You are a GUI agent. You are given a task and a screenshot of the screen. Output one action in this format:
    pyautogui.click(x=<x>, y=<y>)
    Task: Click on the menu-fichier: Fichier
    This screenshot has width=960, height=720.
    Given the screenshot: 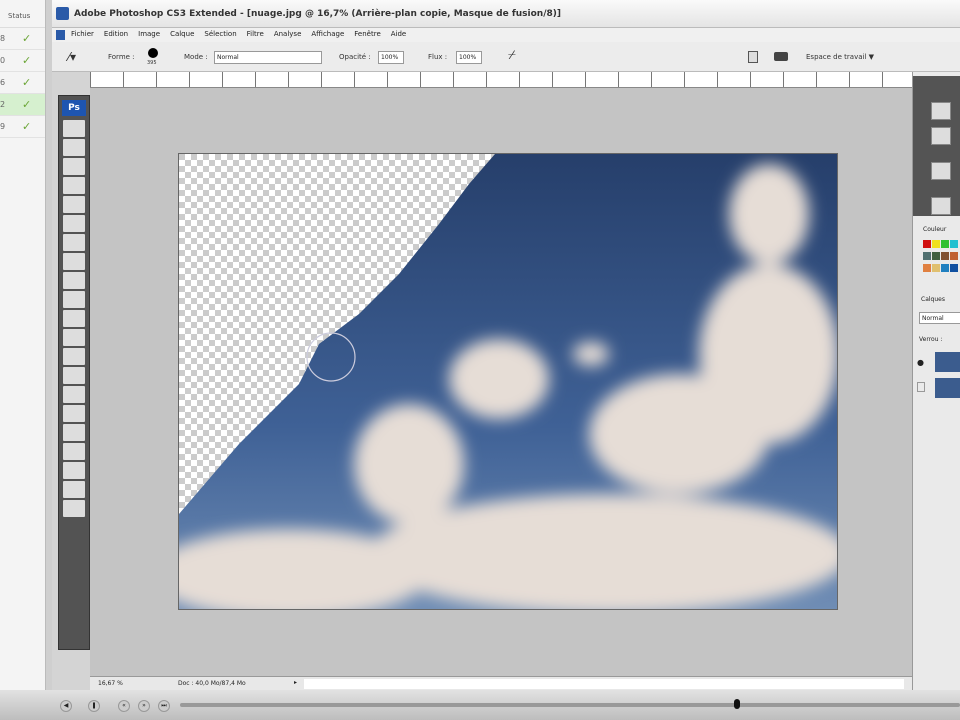 What is the action you would take?
    pyautogui.click(x=82, y=33)
    